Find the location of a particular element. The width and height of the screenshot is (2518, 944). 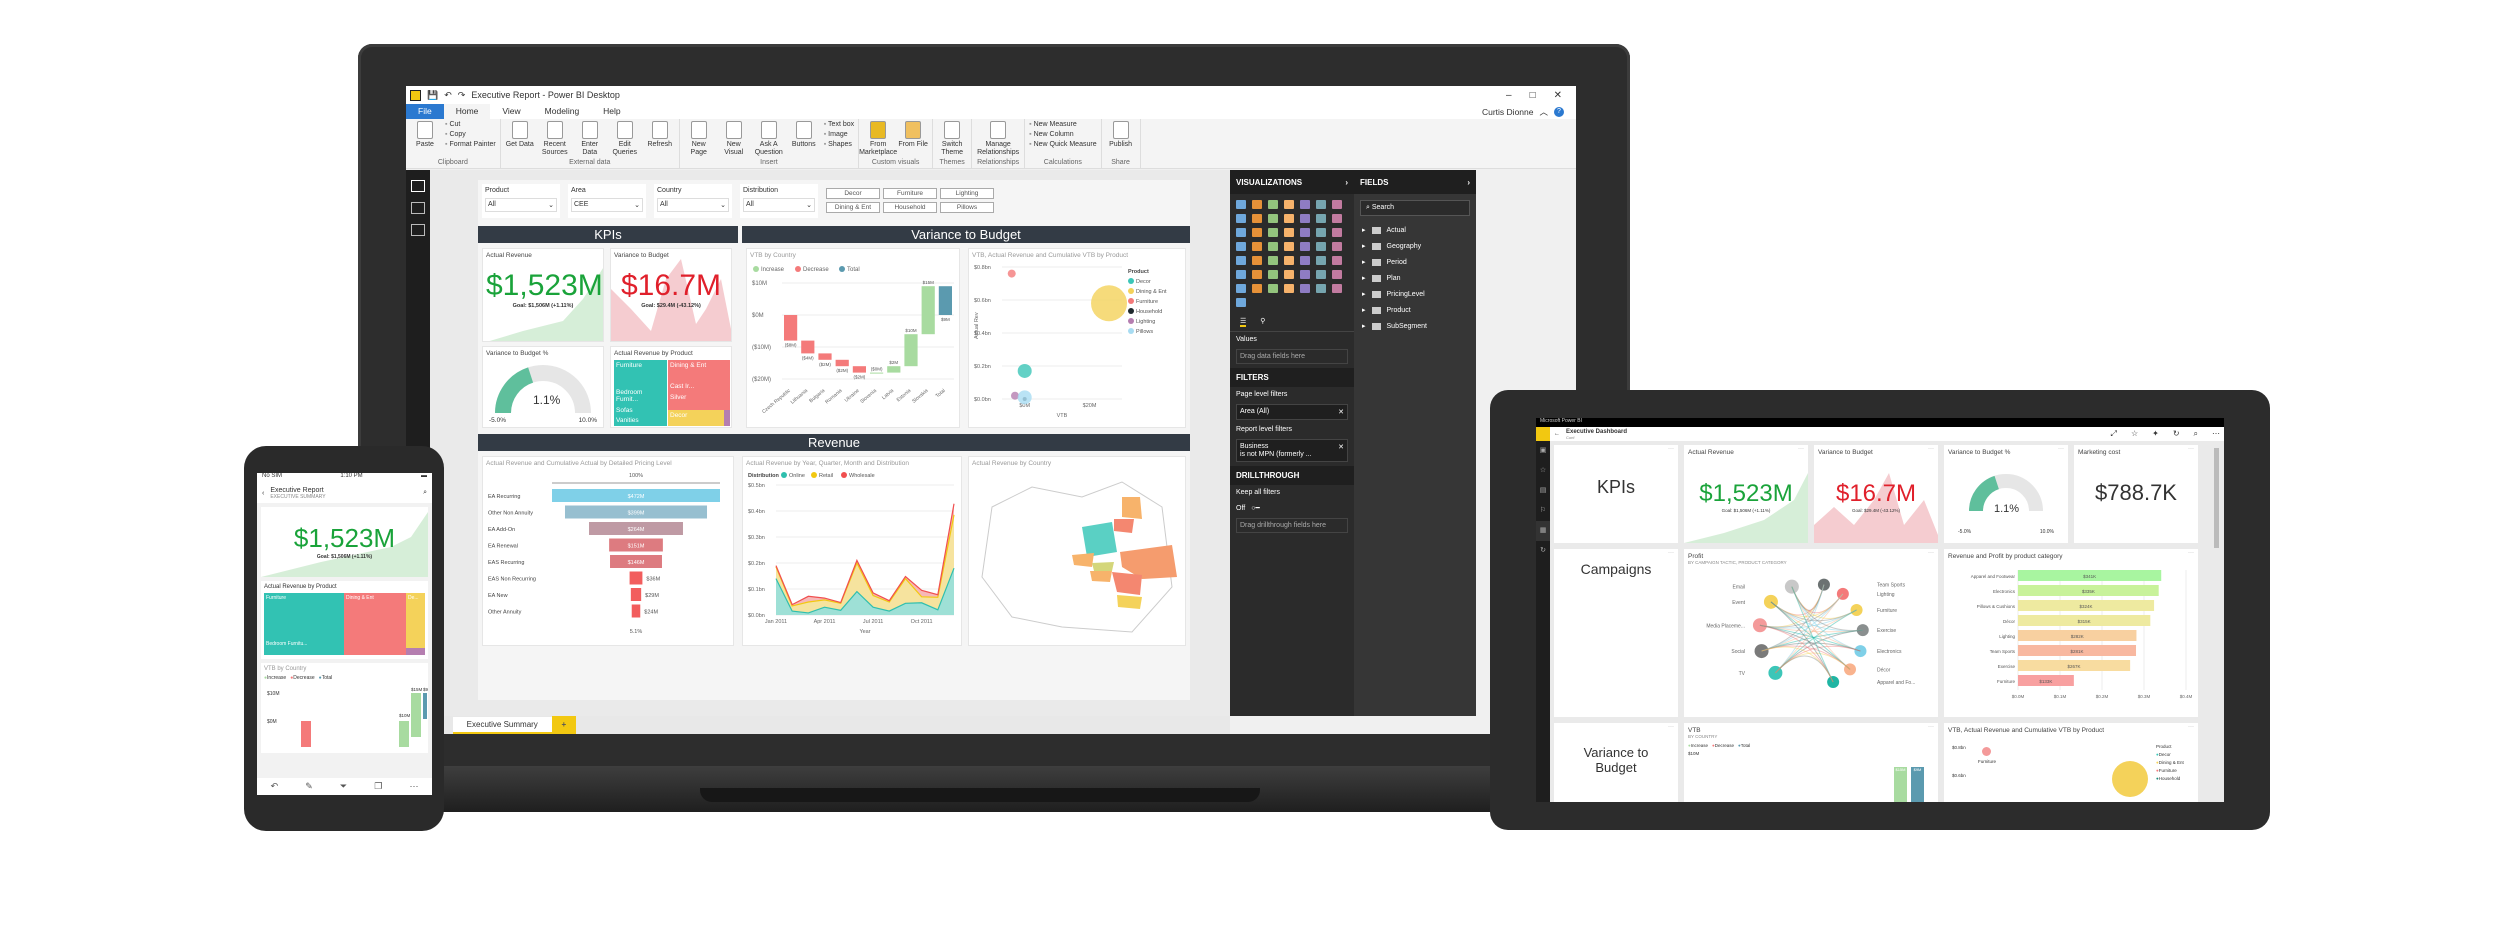

slicer-product: Product All ⌄ is located at coordinates (521, 201).